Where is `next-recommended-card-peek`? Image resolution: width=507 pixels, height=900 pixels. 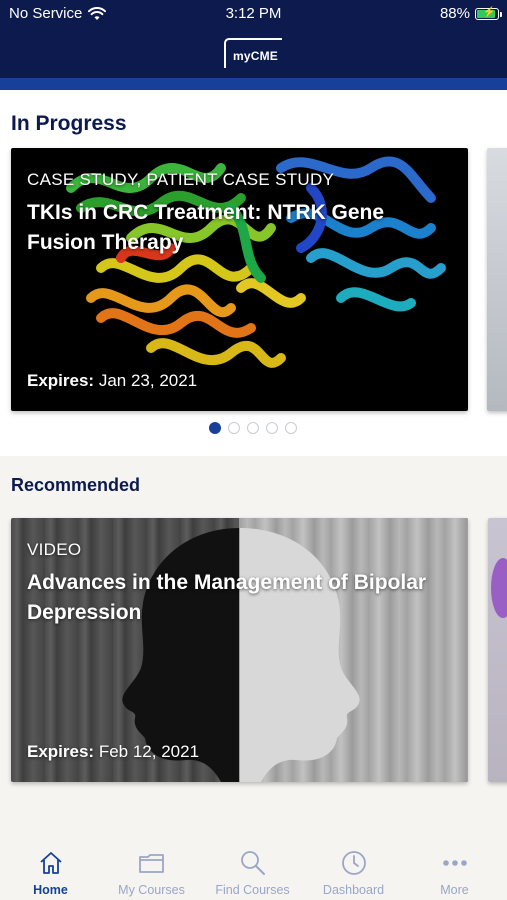
next-recommended-card-peek is located at coordinates (497, 650).